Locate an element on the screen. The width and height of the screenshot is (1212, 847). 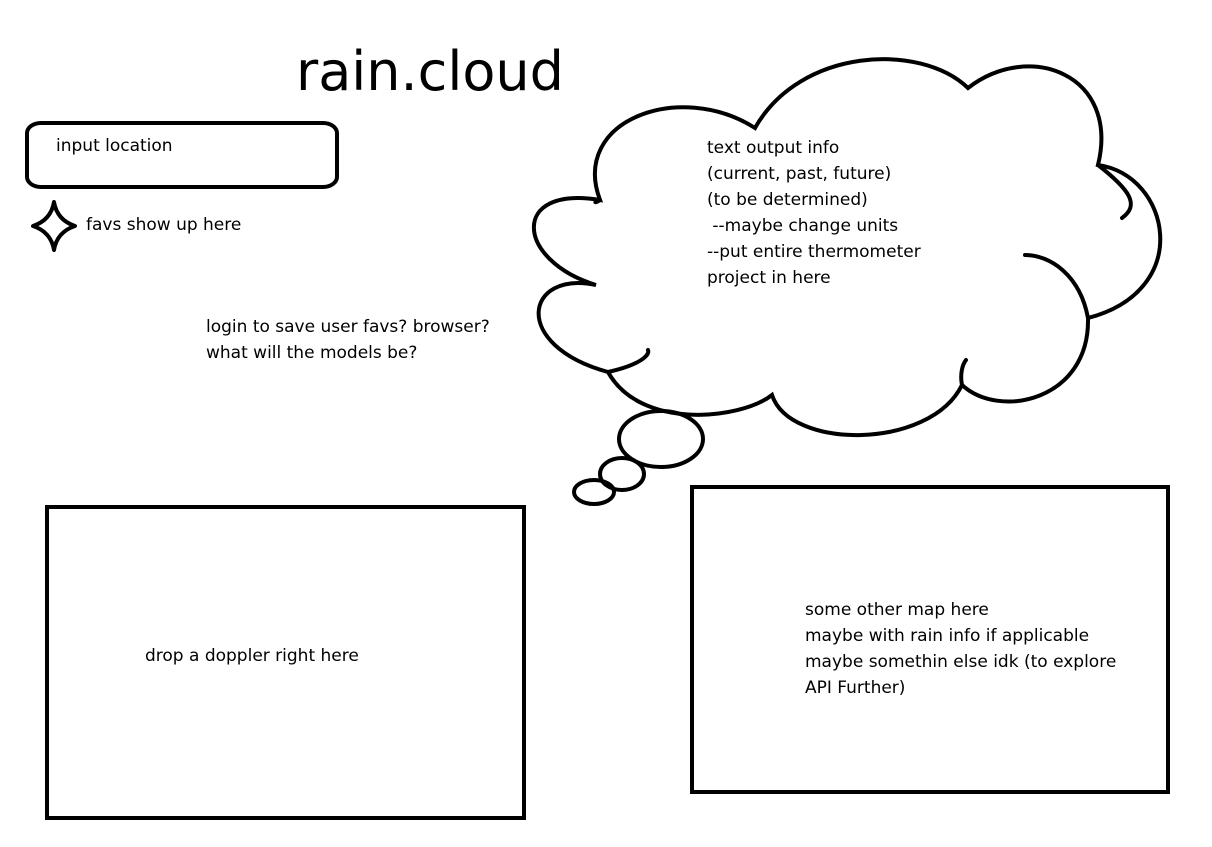
star-icon is located at coordinates (54, 226).